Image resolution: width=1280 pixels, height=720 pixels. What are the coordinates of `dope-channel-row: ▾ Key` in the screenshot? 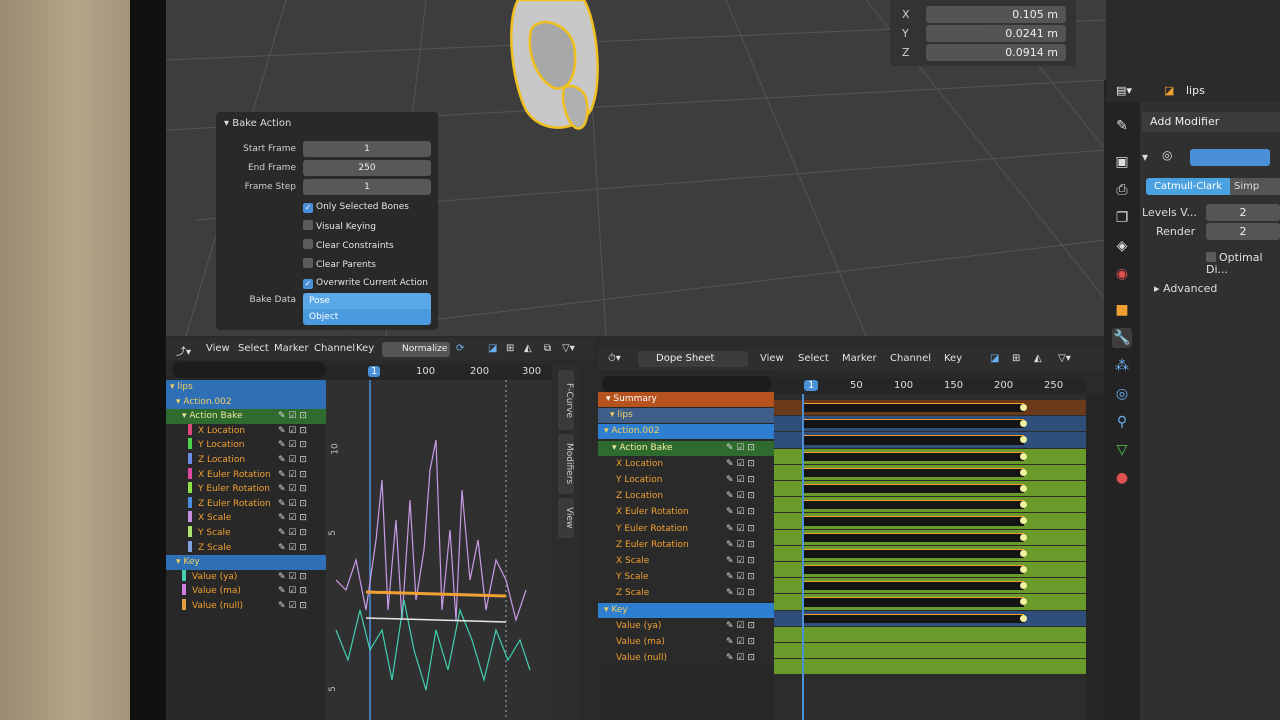 It's located at (686, 610).